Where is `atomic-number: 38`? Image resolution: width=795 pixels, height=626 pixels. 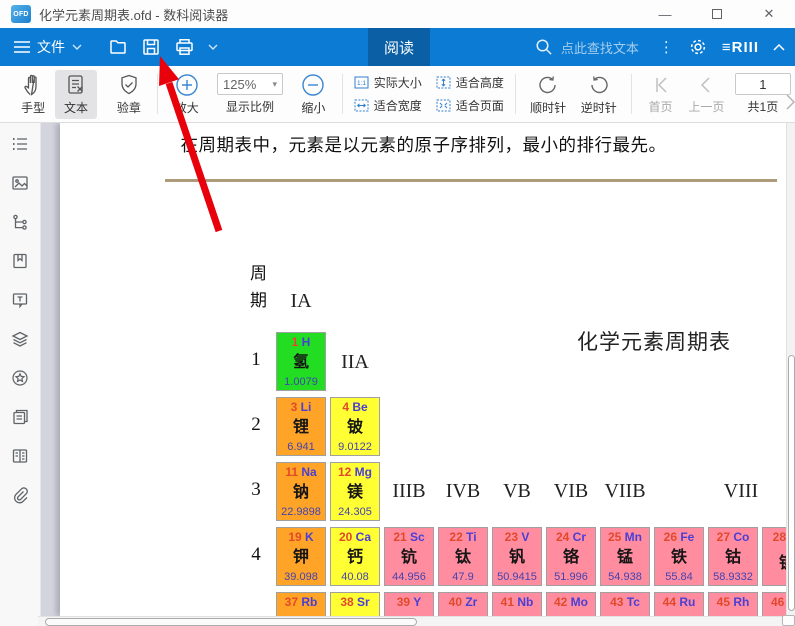 atomic-number: 38 is located at coordinates (347, 602).